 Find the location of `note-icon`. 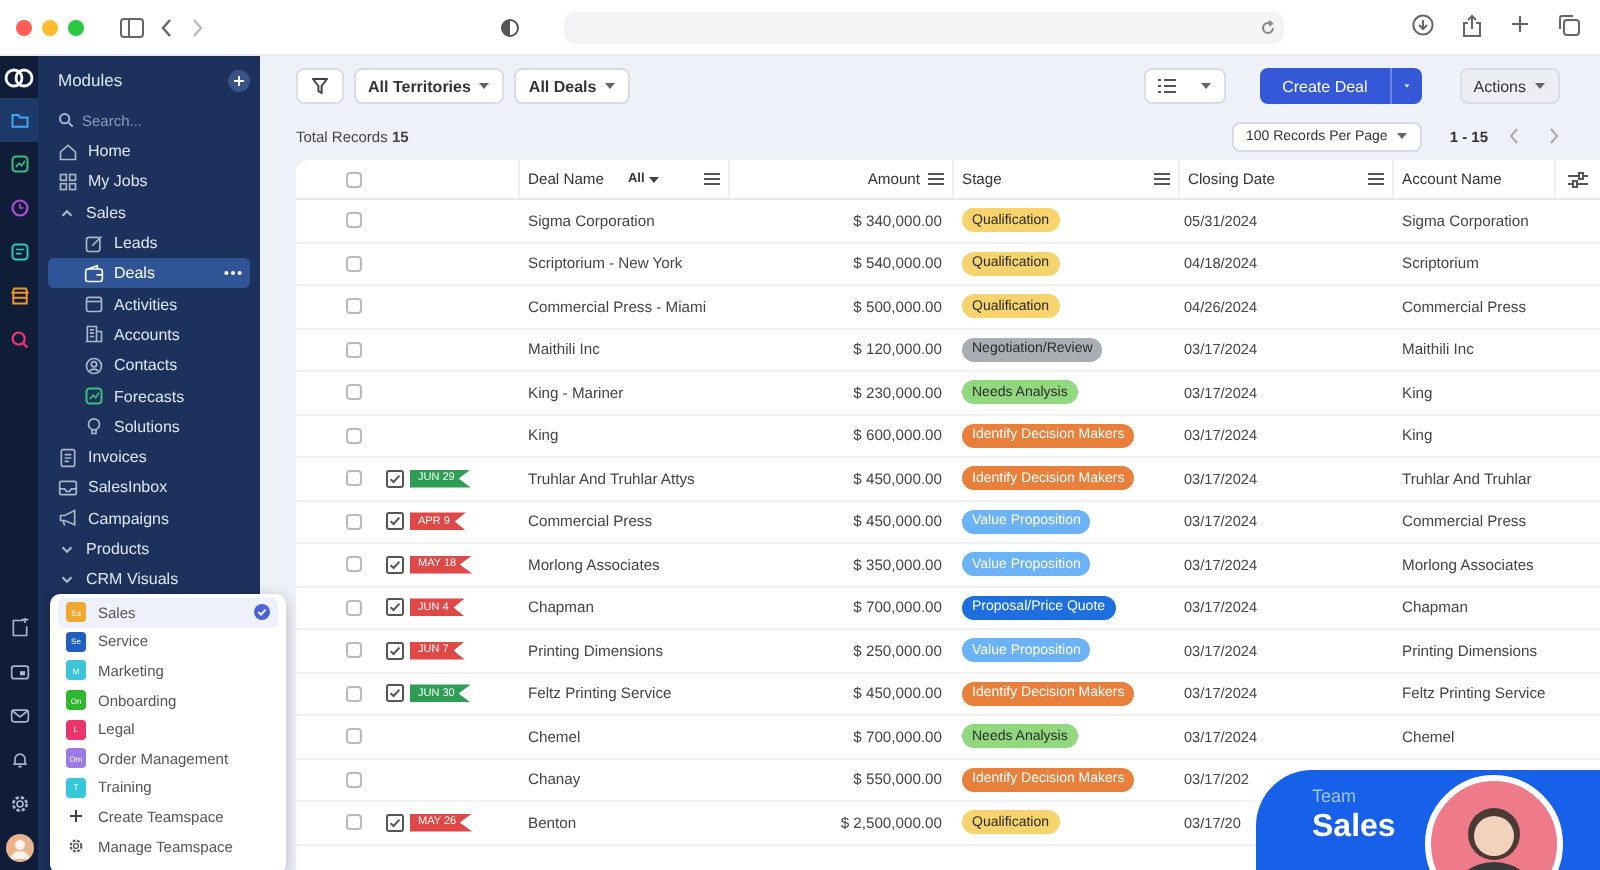

note-icon is located at coordinates (19, 252).